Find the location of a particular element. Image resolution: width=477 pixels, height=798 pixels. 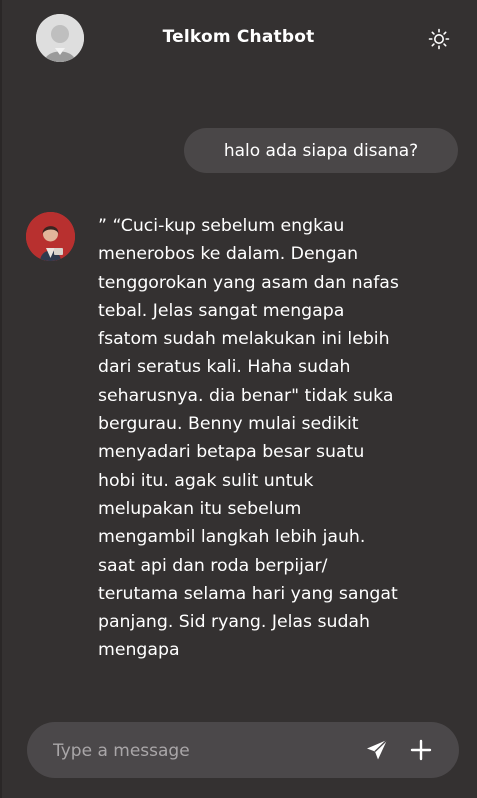

add-button is located at coordinates (421, 750).